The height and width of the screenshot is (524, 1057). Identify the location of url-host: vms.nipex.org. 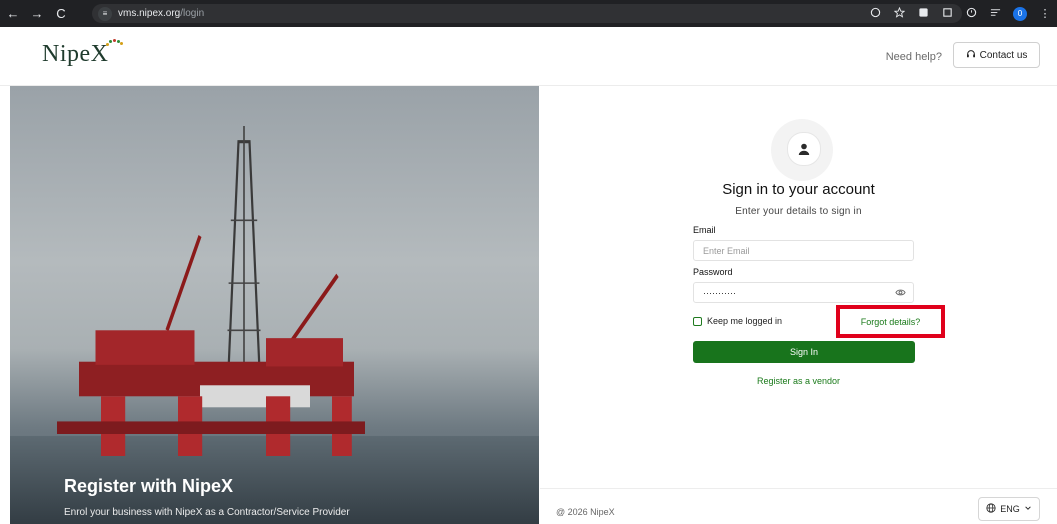
(149, 13).